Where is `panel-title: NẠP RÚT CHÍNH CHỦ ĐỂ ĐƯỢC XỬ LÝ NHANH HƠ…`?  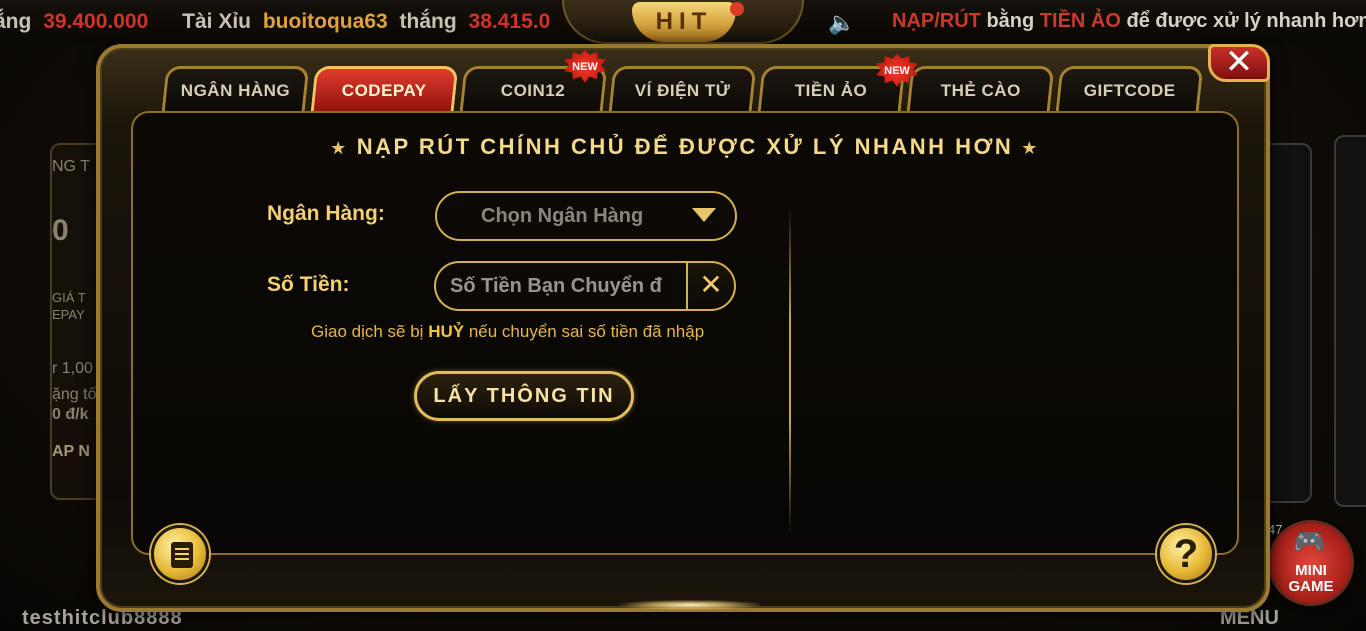
panel-title: NẠP RÚT CHÍNH CHỦ ĐỂ ĐƯỢC XỬ LÝ NHANH HƠ… is located at coordinates (685, 146).